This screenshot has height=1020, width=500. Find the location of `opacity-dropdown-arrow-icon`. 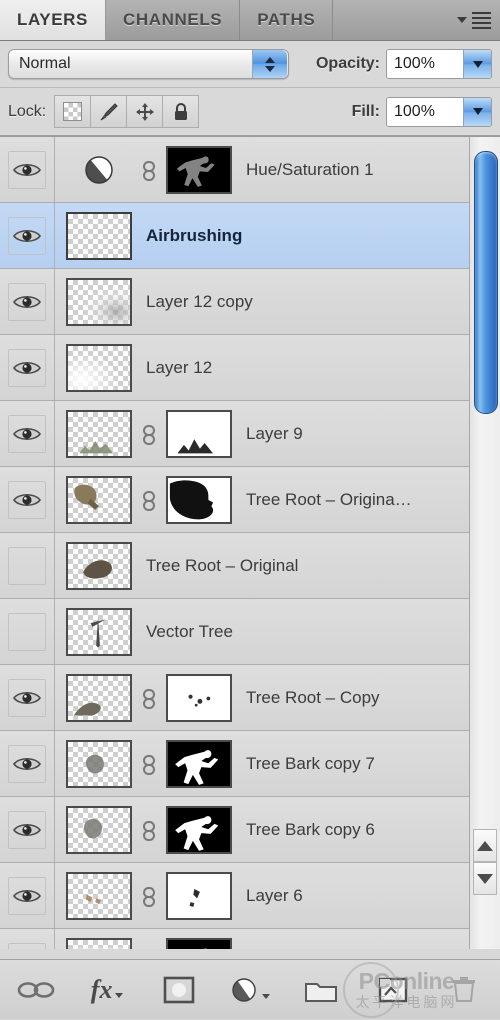

opacity-dropdown-arrow-icon is located at coordinates (477, 64).